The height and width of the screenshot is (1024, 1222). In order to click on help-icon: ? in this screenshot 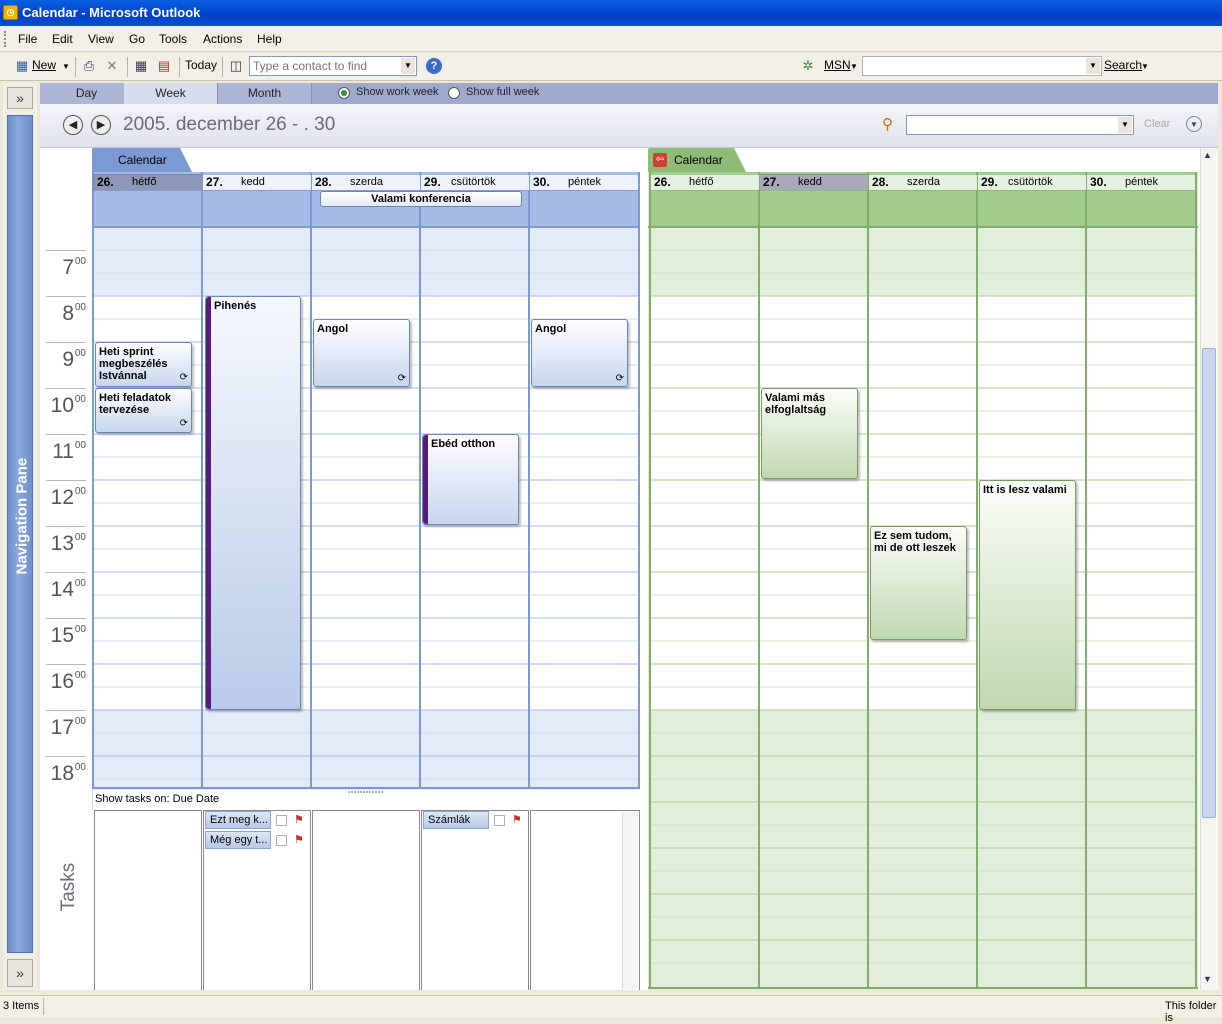, I will do `click(434, 66)`.